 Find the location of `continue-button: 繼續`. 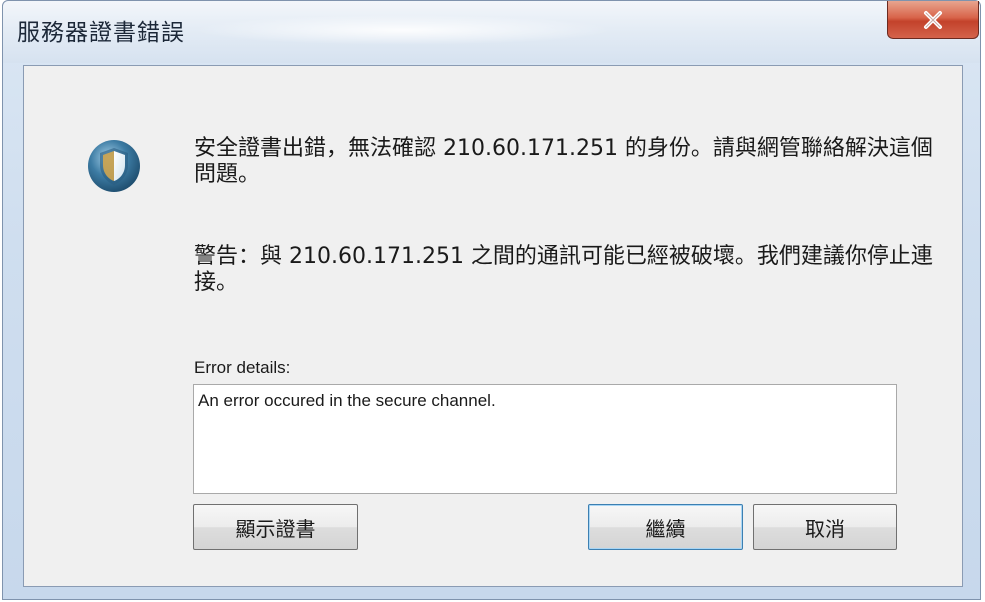

continue-button: 繼續 is located at coordinates (665, 527).